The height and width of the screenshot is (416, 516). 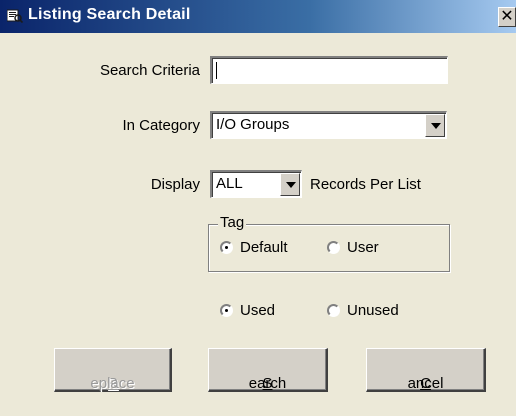 What do you see at coordinates (229, 183) in the screenshot?
I see `display-value: ALL` at bounding box center [229, 183].